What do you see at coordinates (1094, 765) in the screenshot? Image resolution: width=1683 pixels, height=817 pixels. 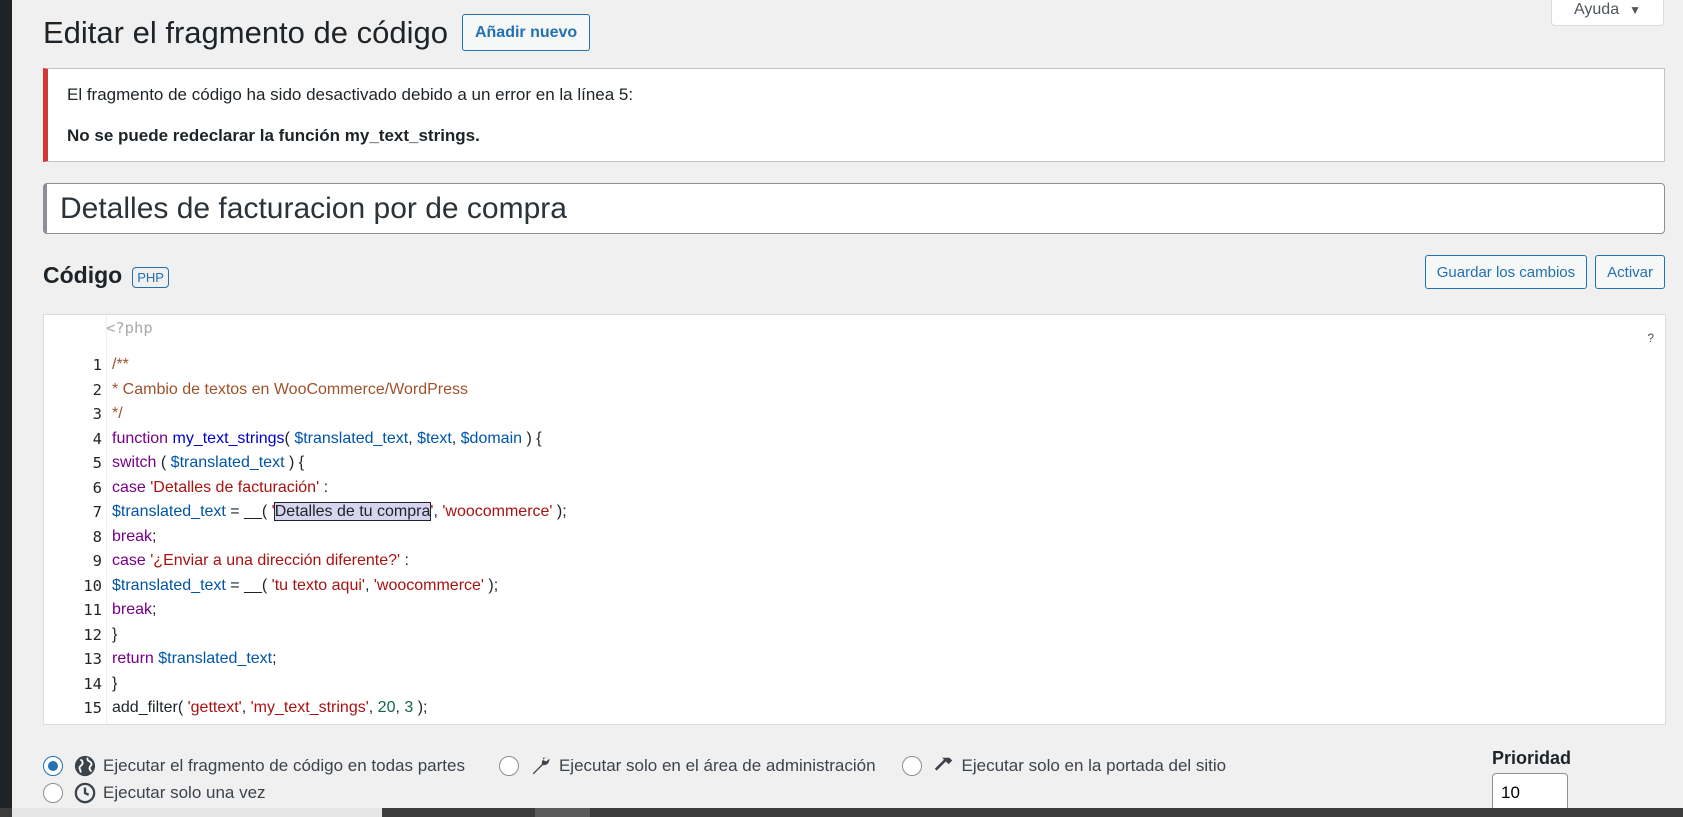 I see `scope-label-frontend: Ejecutar solo en la portada del sitio` at bounding box center [1094, 765].